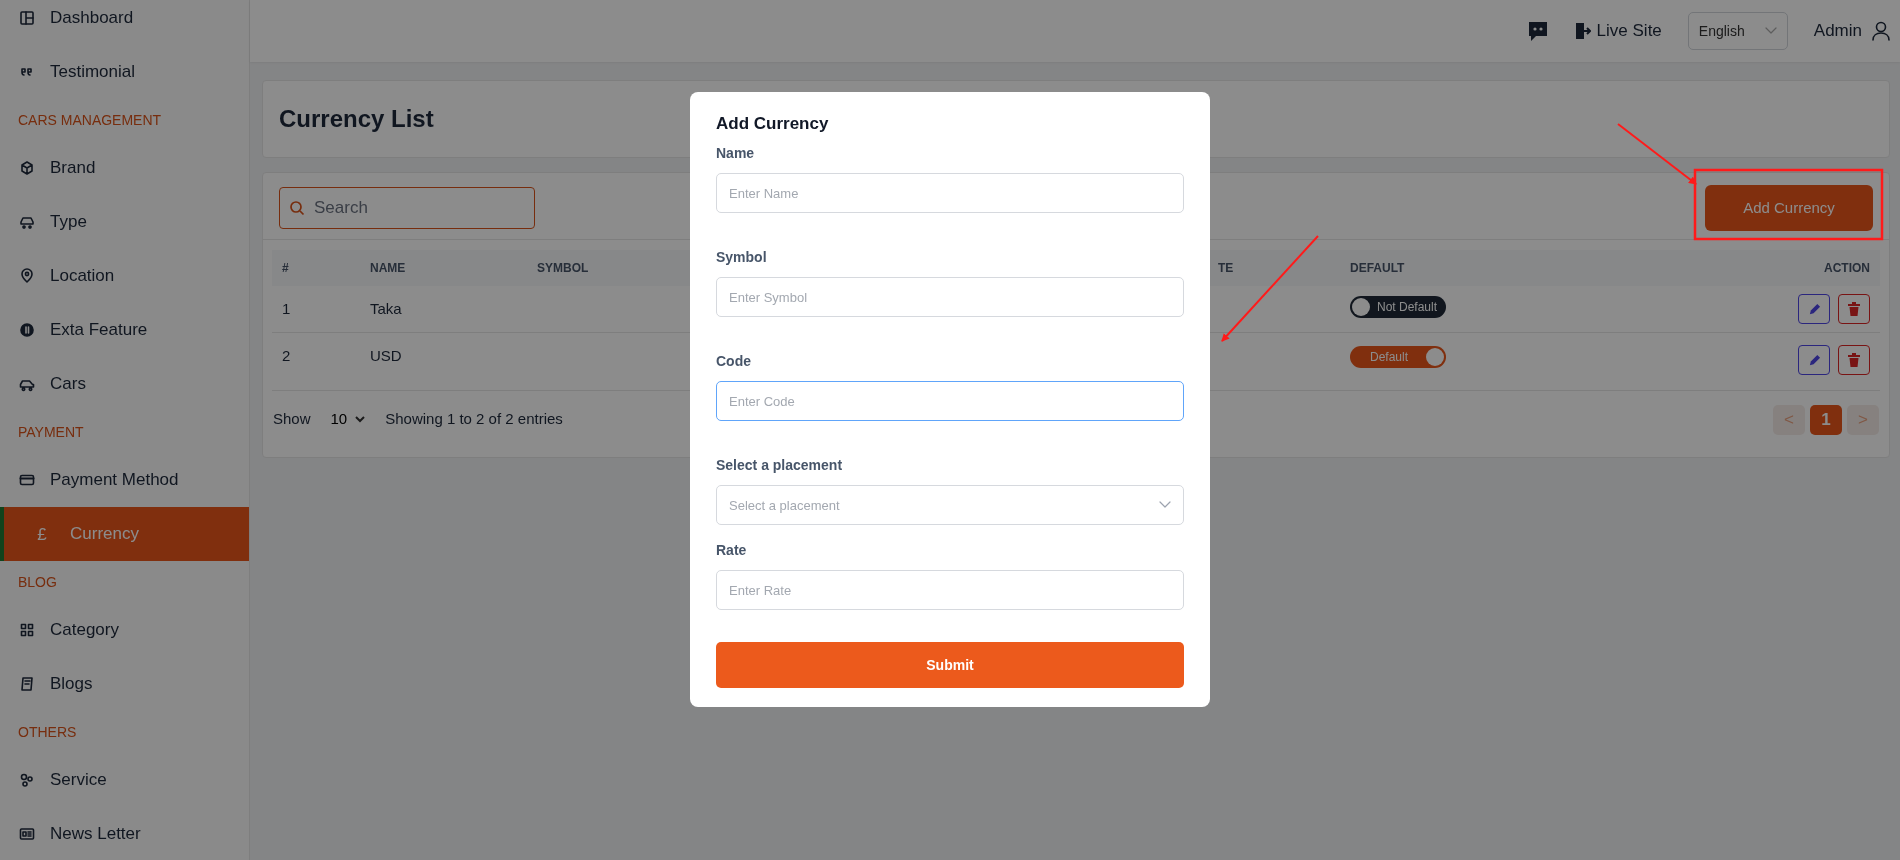 Image resolution: width=1900 pixels, height=860 pixels. Describe the element at coordinates (443, 268) in the screenshot. I see `column-header: NAME` at that location.